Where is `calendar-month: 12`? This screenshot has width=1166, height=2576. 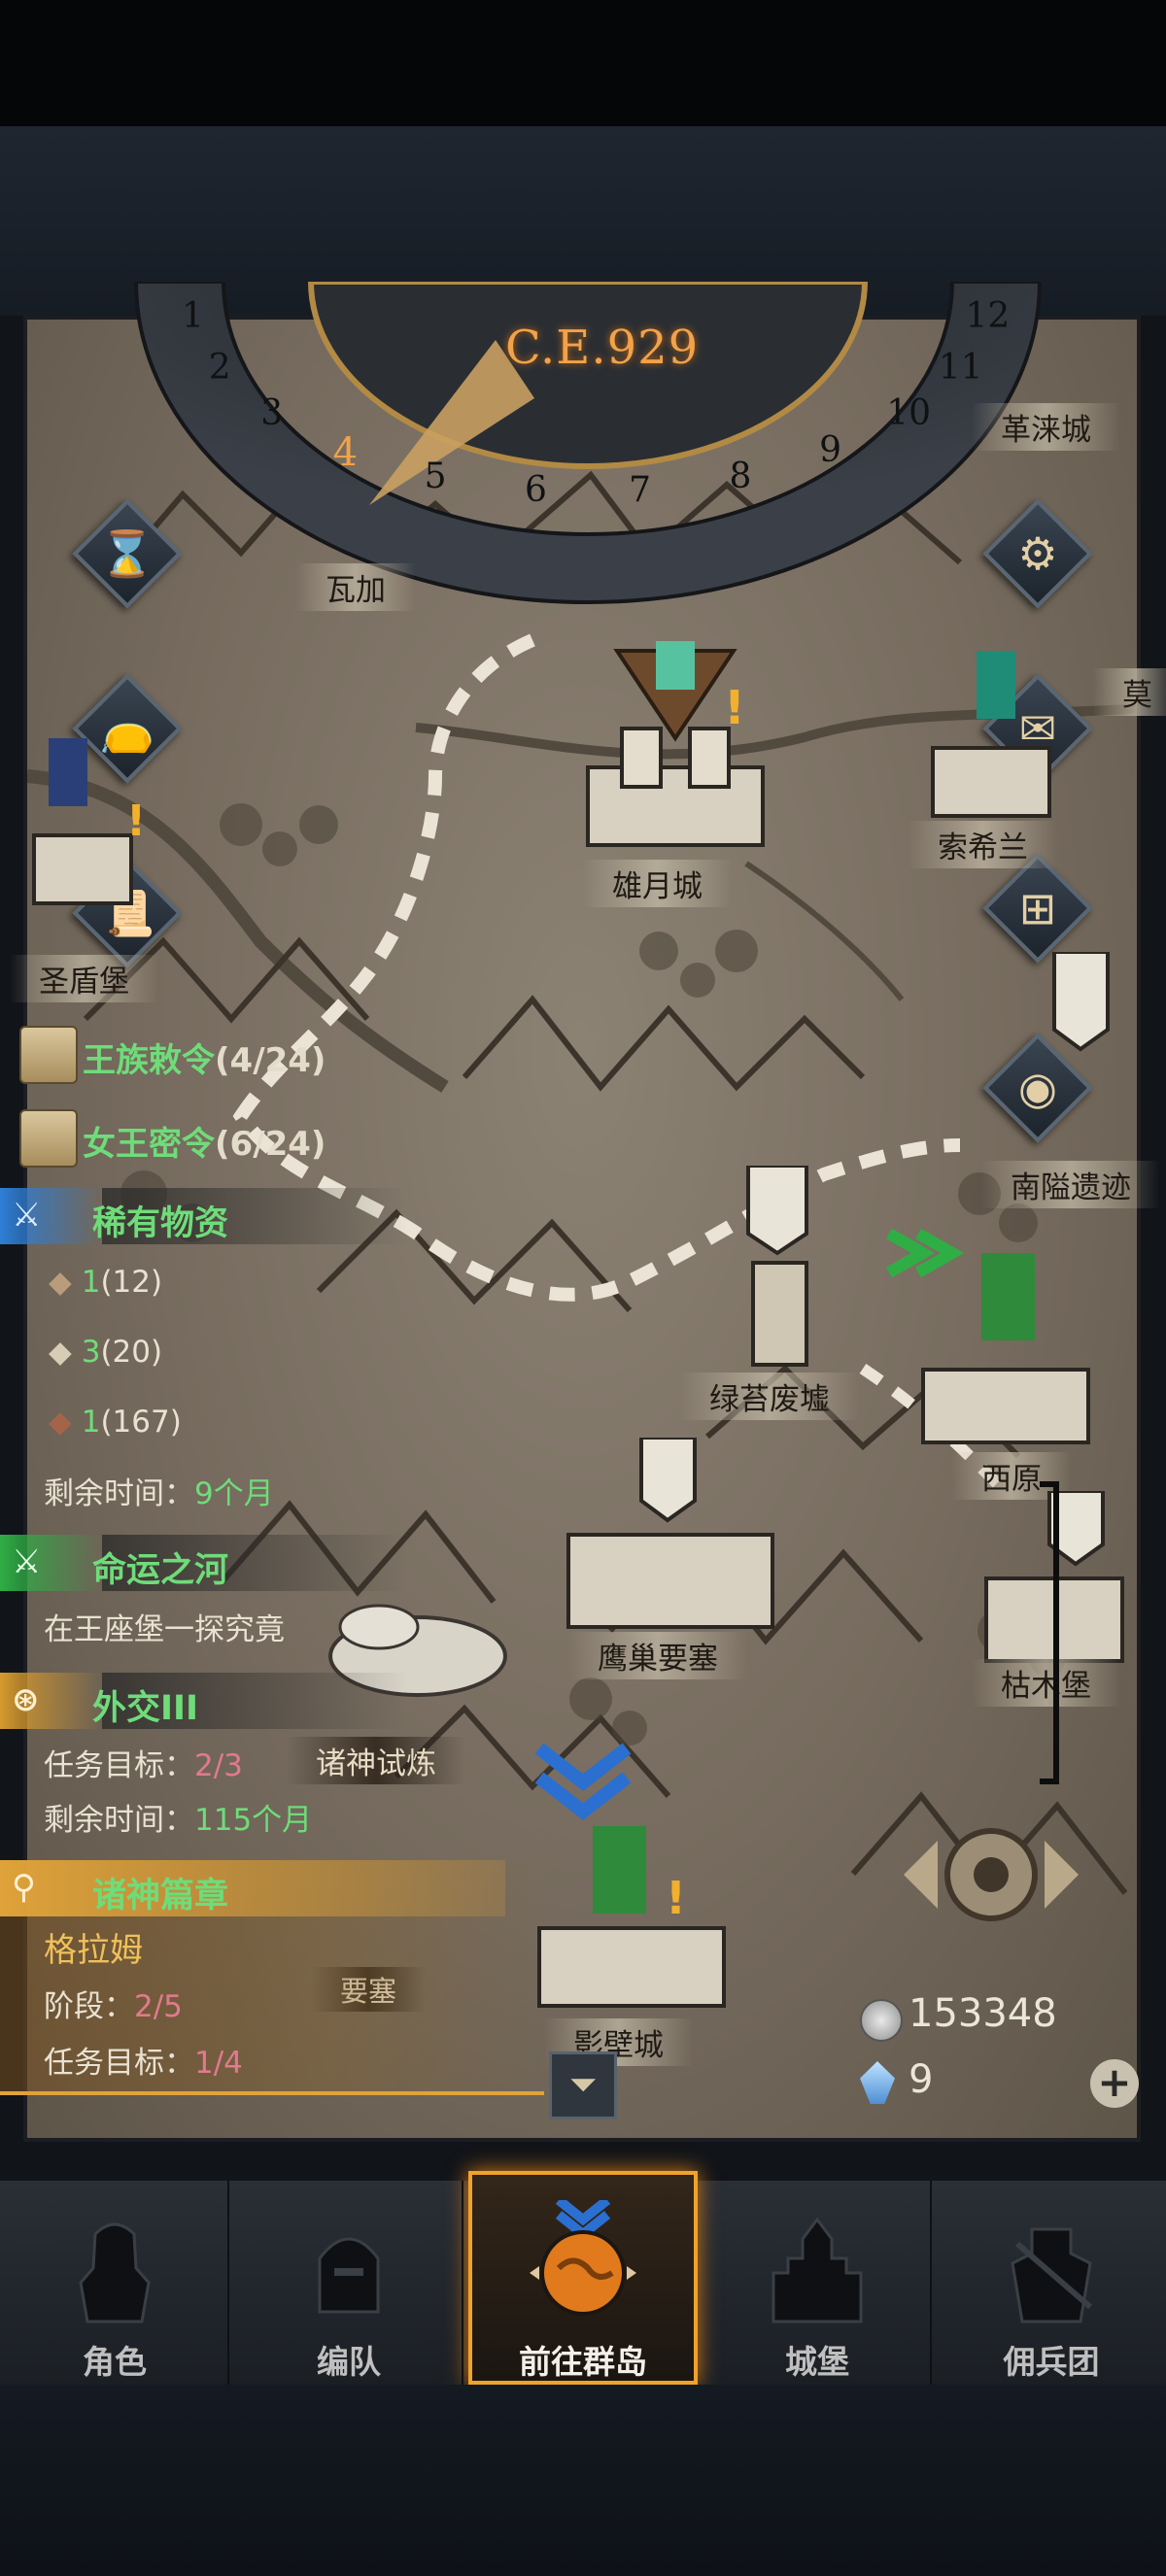 calendar-month: 12 is located at coordinates (988, 316).